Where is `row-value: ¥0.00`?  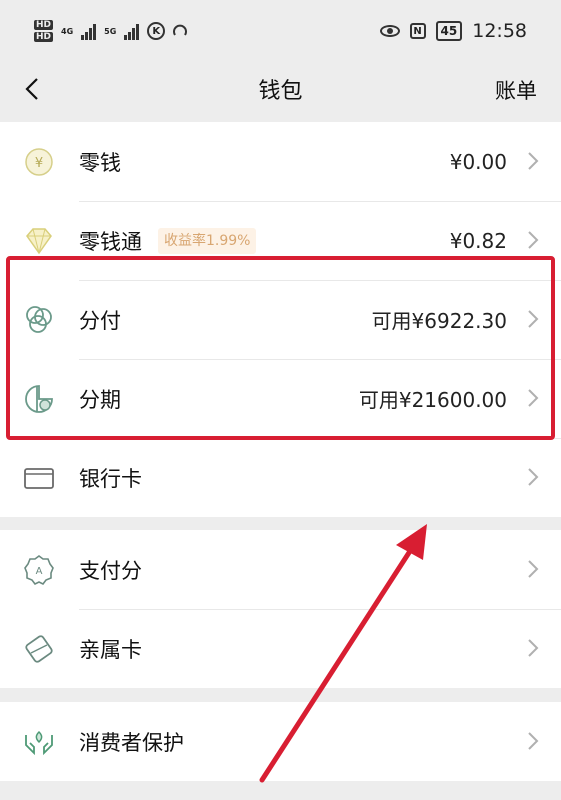 row-value: ¥0.00 is located at coordinates (478, 161).